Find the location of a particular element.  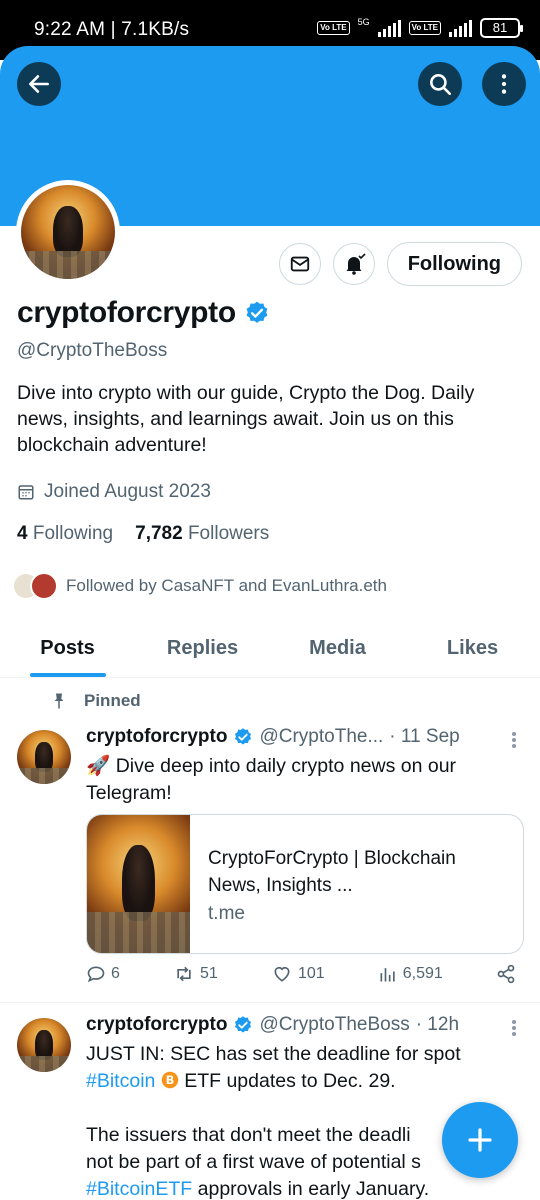

views-button: 6,591 is located at coordinates (410, 974).